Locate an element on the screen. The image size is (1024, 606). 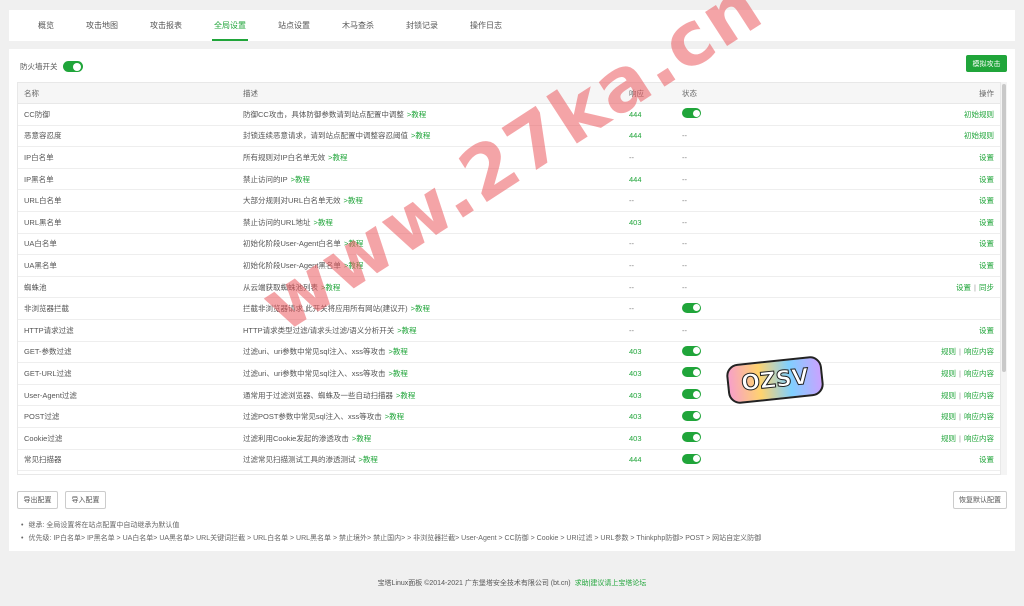
tab-0: 概览 is located at coordinates (46, 25).